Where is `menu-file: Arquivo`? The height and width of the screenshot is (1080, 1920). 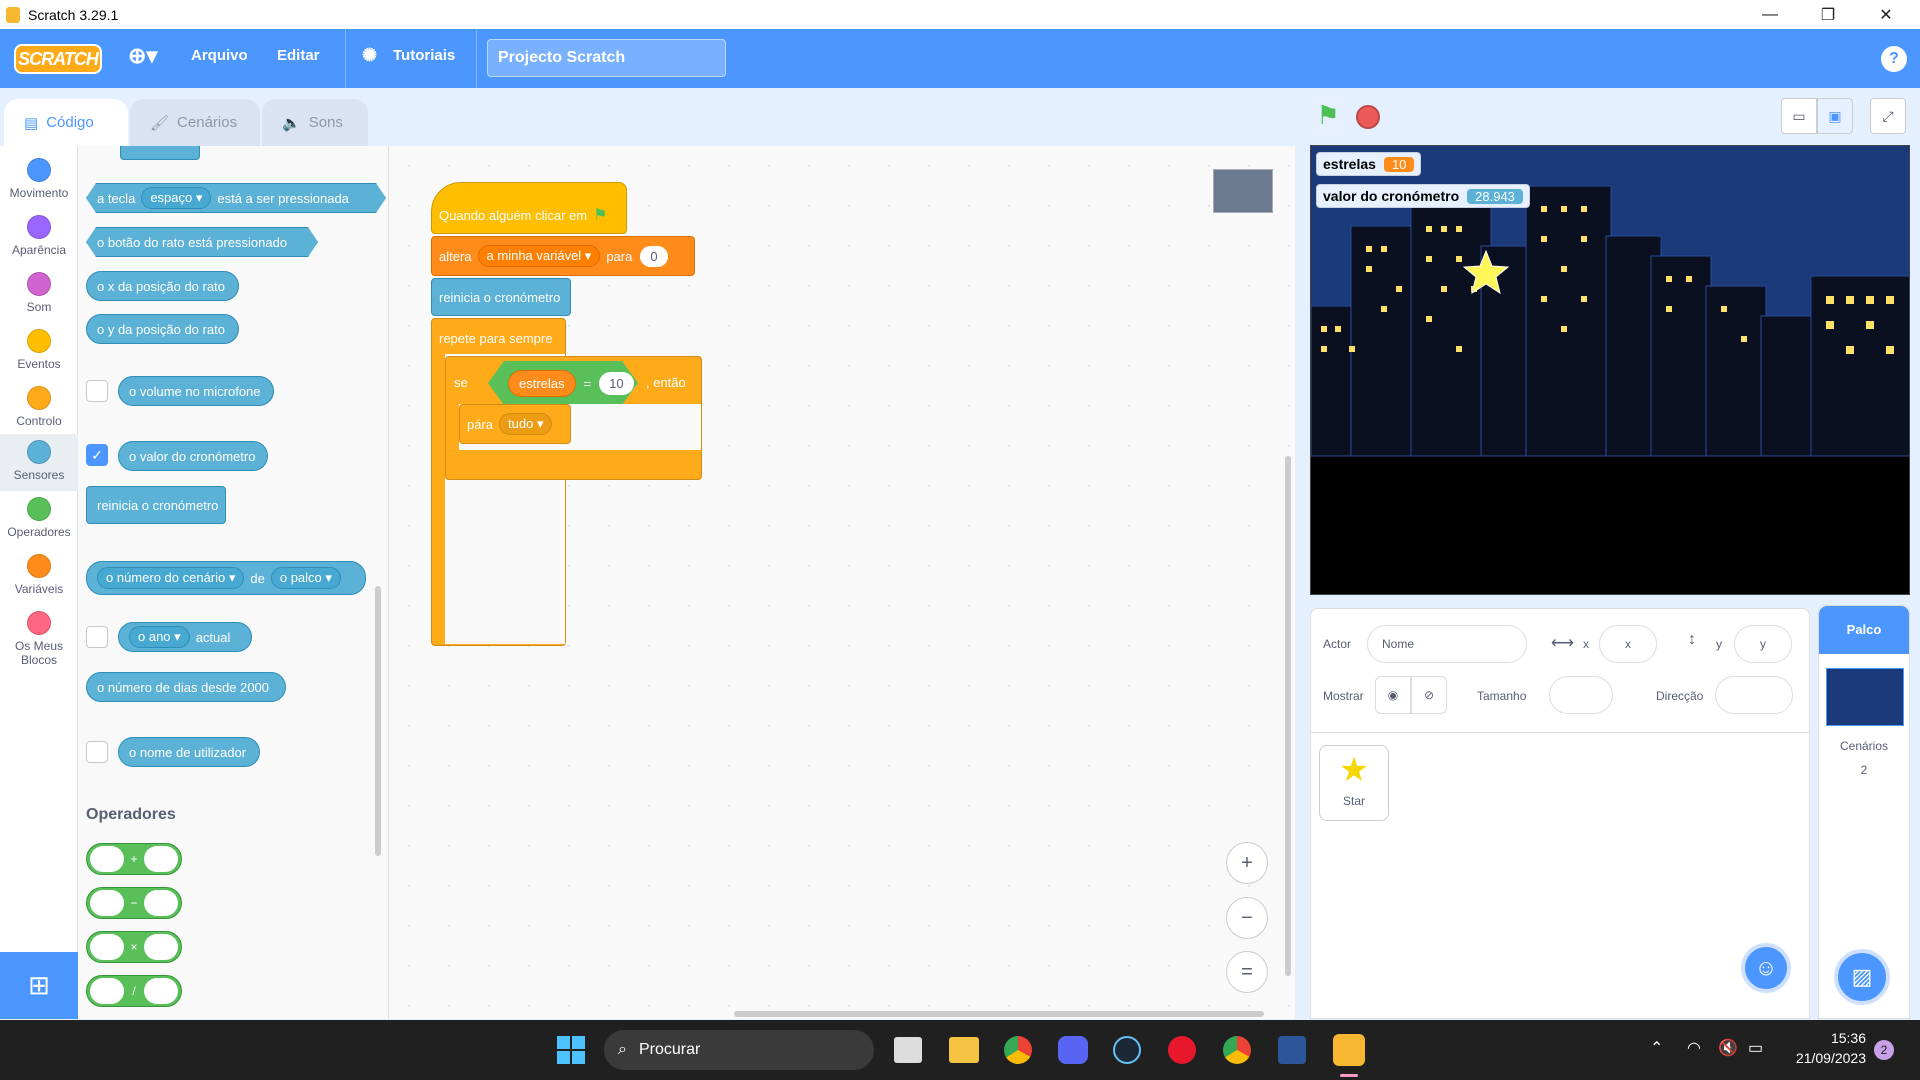
menu-file: Arquivo is located at coordinates (219, 55).